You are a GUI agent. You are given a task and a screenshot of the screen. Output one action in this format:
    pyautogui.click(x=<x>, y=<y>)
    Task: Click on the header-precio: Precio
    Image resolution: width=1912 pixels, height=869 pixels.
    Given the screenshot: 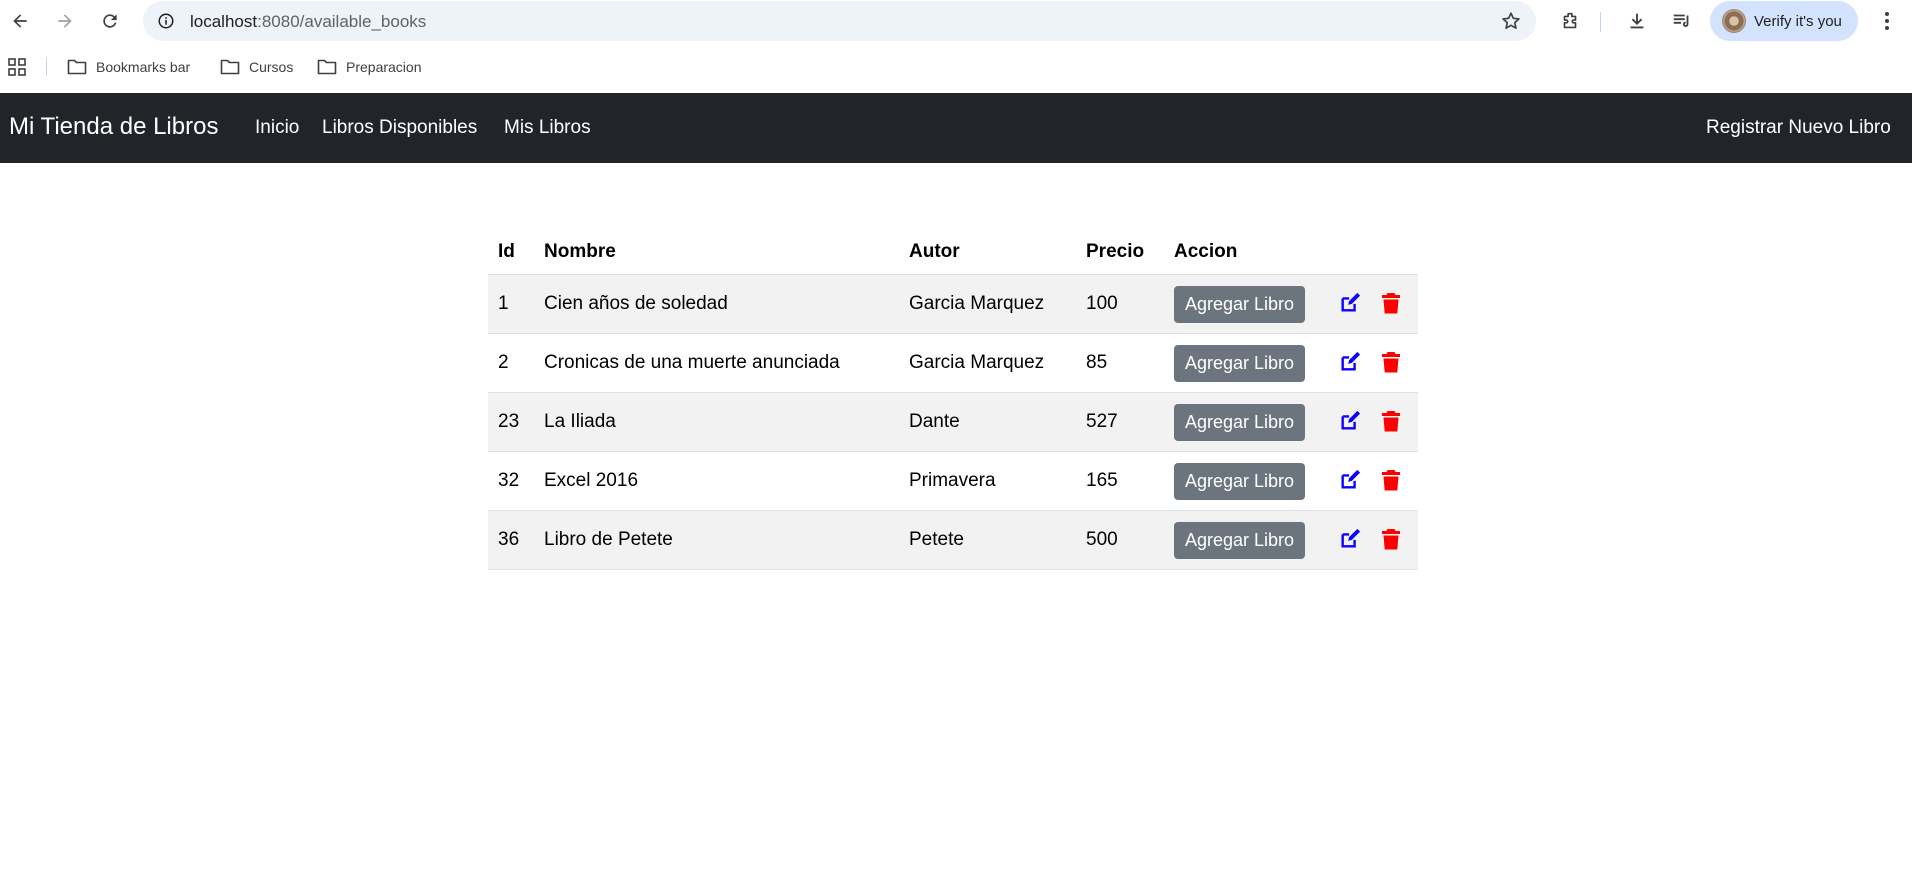 What is the action you would take?
    pyautogui.click(x=1115, y=251)
    